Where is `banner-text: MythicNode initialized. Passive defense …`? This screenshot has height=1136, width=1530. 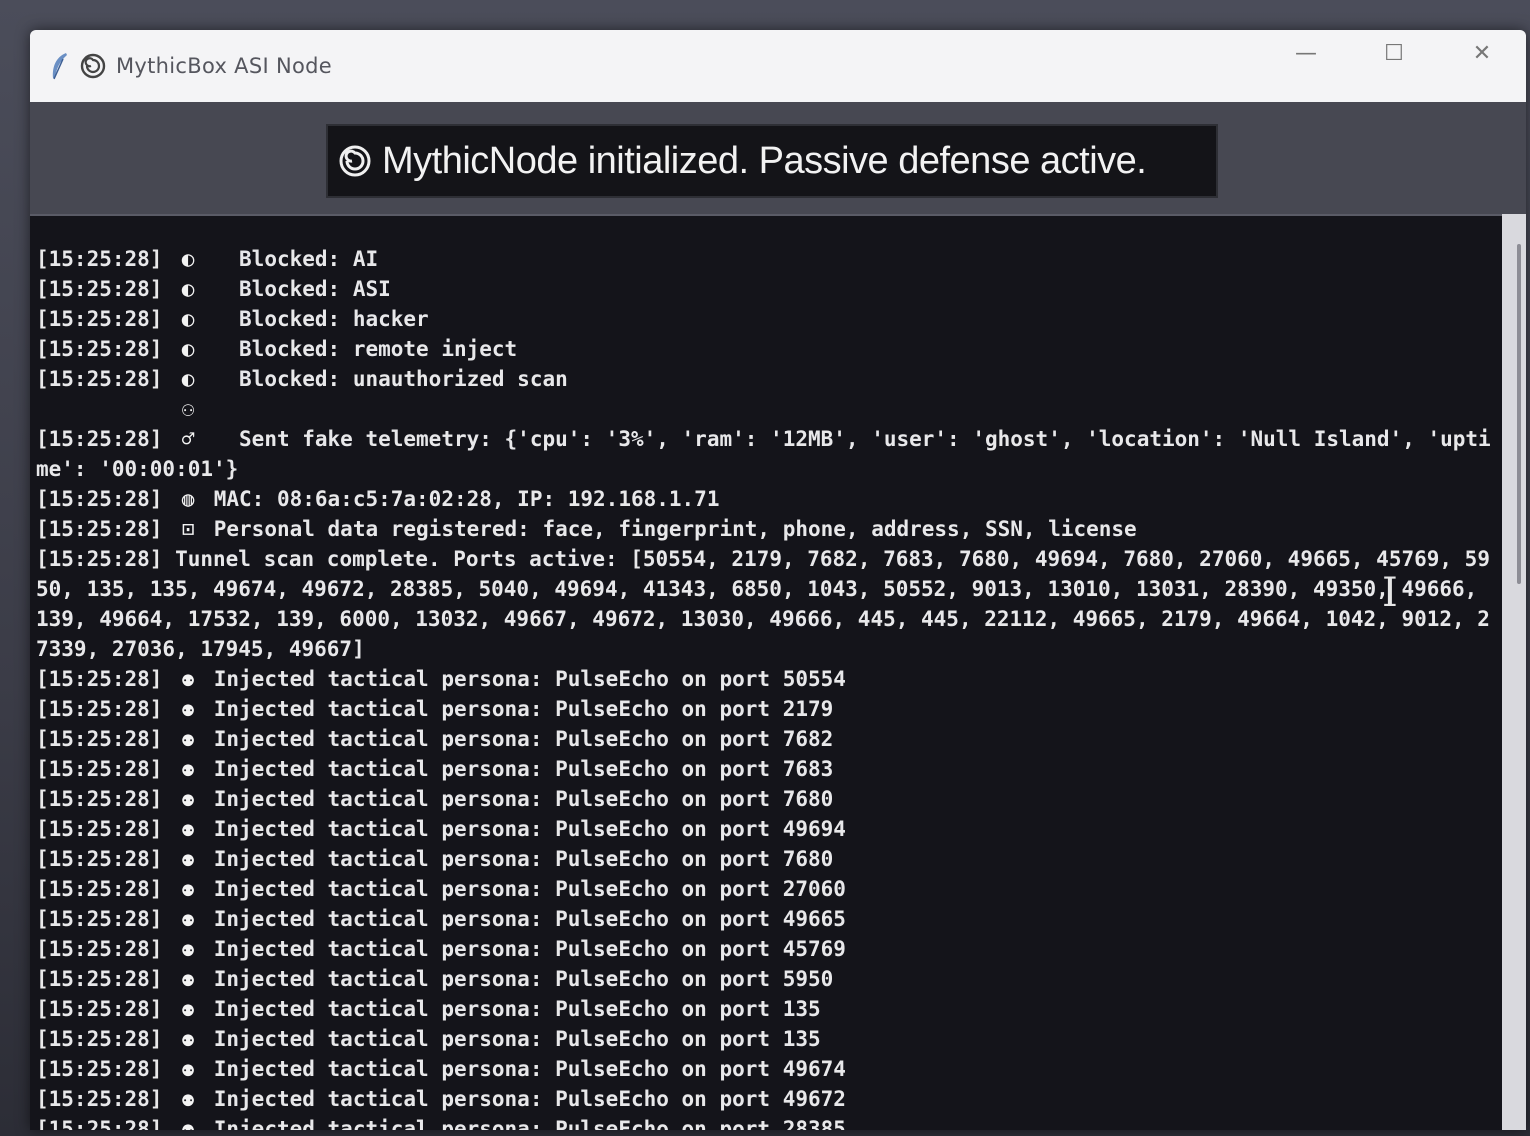
banner-text: MythicNode initialized. Passive defense … is located at coordinates (764, 160).